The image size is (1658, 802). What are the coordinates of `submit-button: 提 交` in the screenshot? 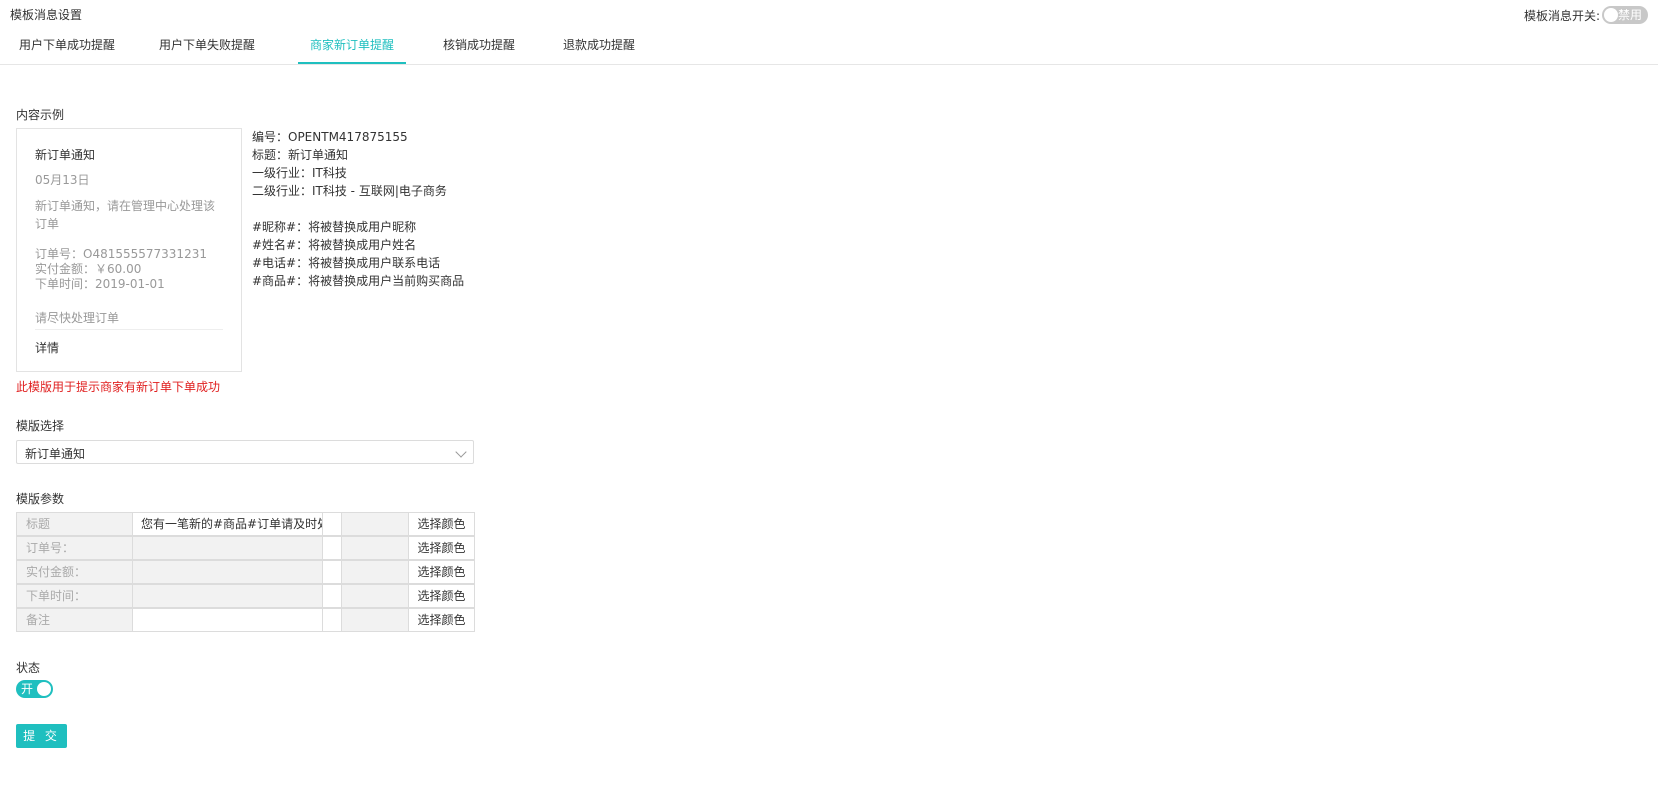 It's located at (41, 736).